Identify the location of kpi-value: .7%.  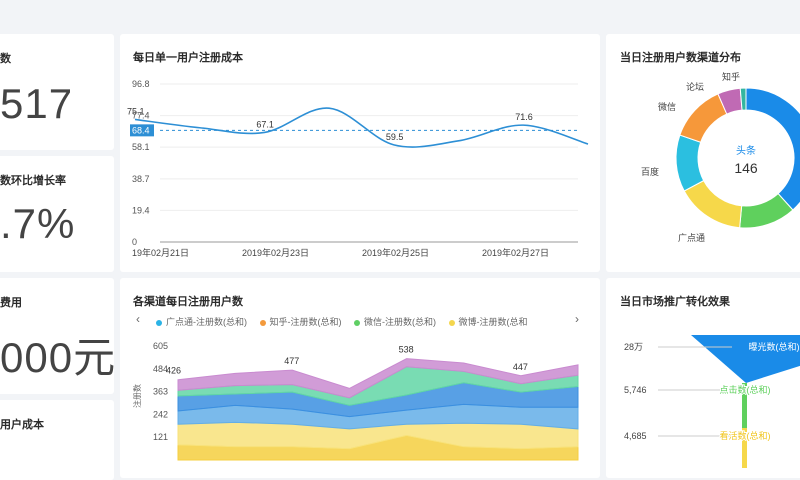
(38, 223).